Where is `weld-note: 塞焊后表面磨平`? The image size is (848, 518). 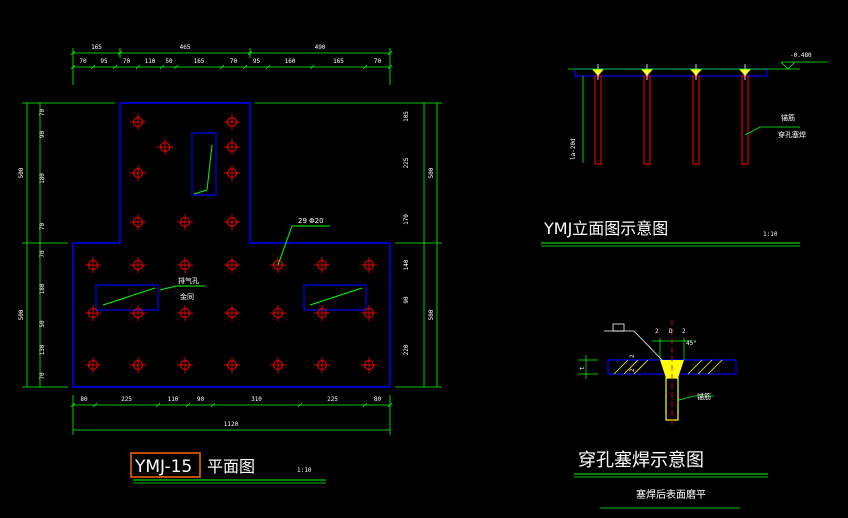 weld-note: 塞焊后表面磨平 is located at coordinates (671, 494).